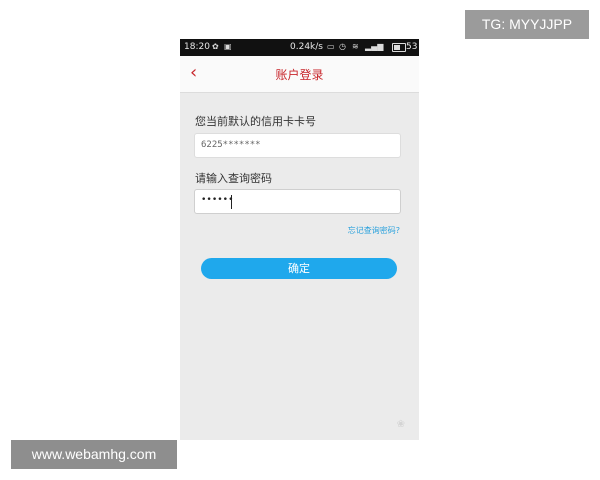 The height and width of the screenshot is (480, 600). Describe the element at coordinates (231, 145) in the screenshot. I see `card-number-value: 6225*******` at that location.